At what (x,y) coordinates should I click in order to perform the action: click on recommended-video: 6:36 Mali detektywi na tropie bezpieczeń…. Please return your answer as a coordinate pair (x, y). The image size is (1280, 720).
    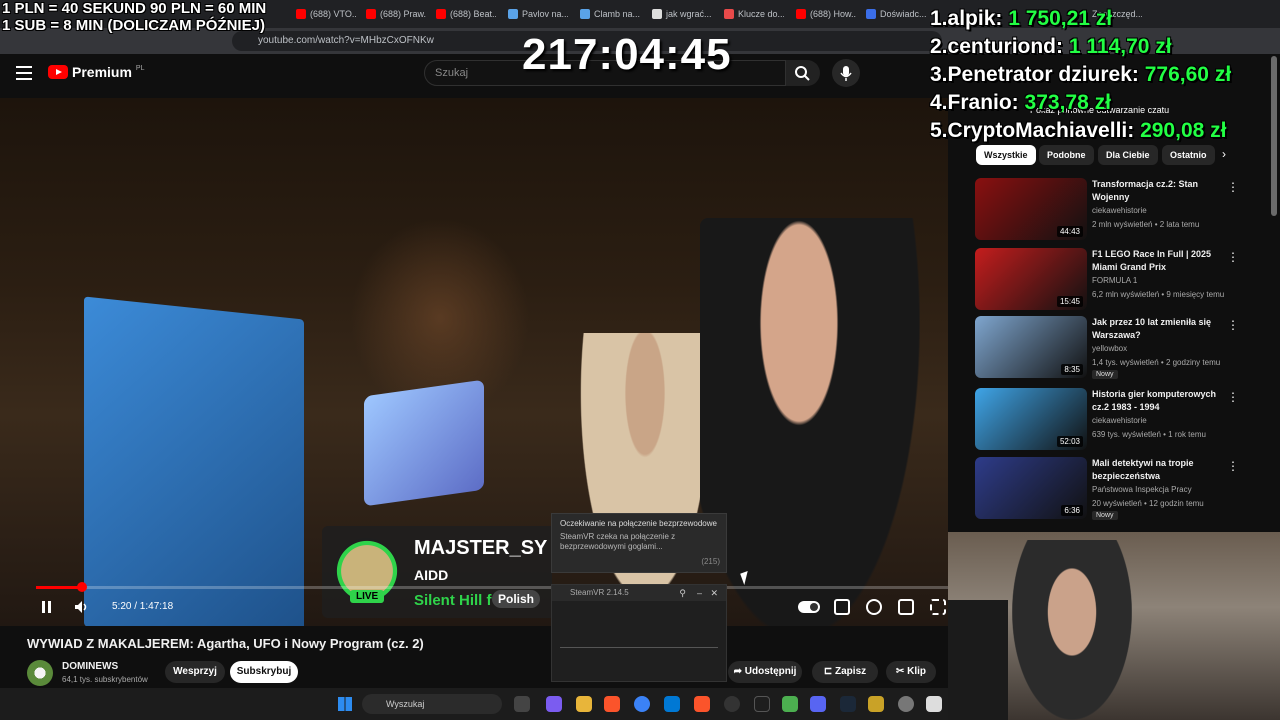
    Looking at the image, I should click on (1115, 488).